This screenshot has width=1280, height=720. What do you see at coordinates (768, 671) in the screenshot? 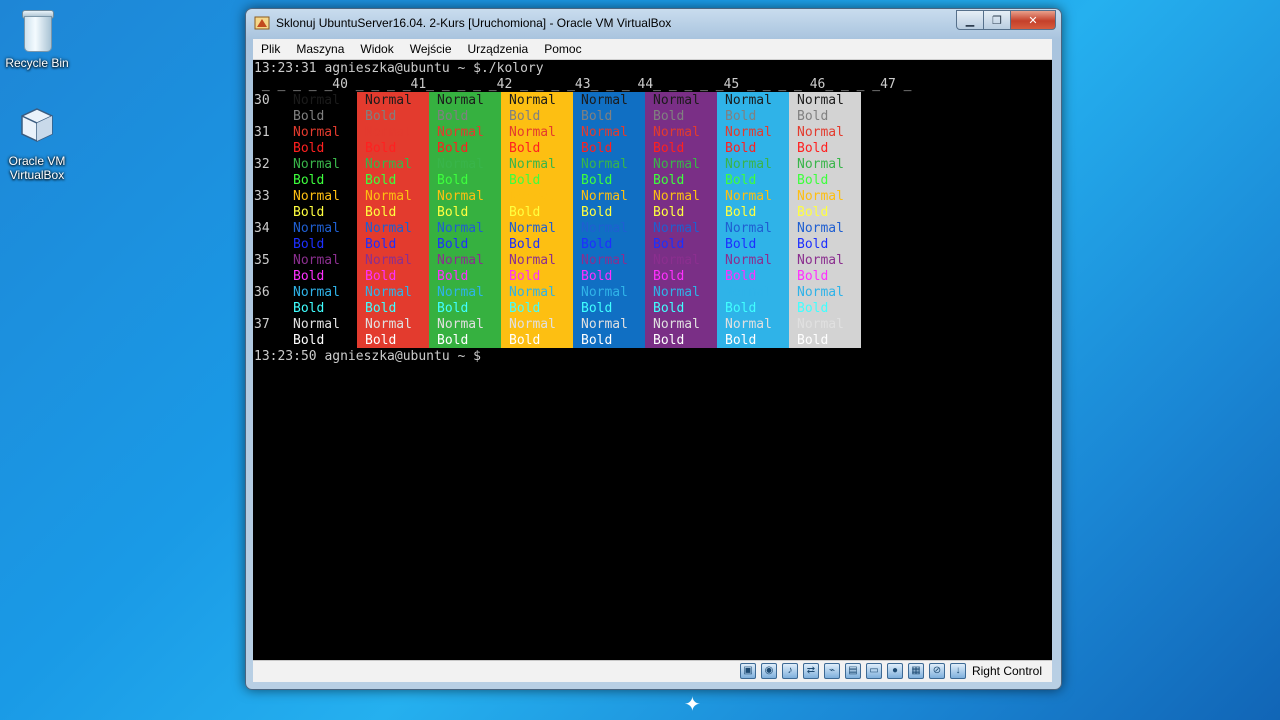
I see `optical-drive-icon: ◉` at bounding box center [768, 671].